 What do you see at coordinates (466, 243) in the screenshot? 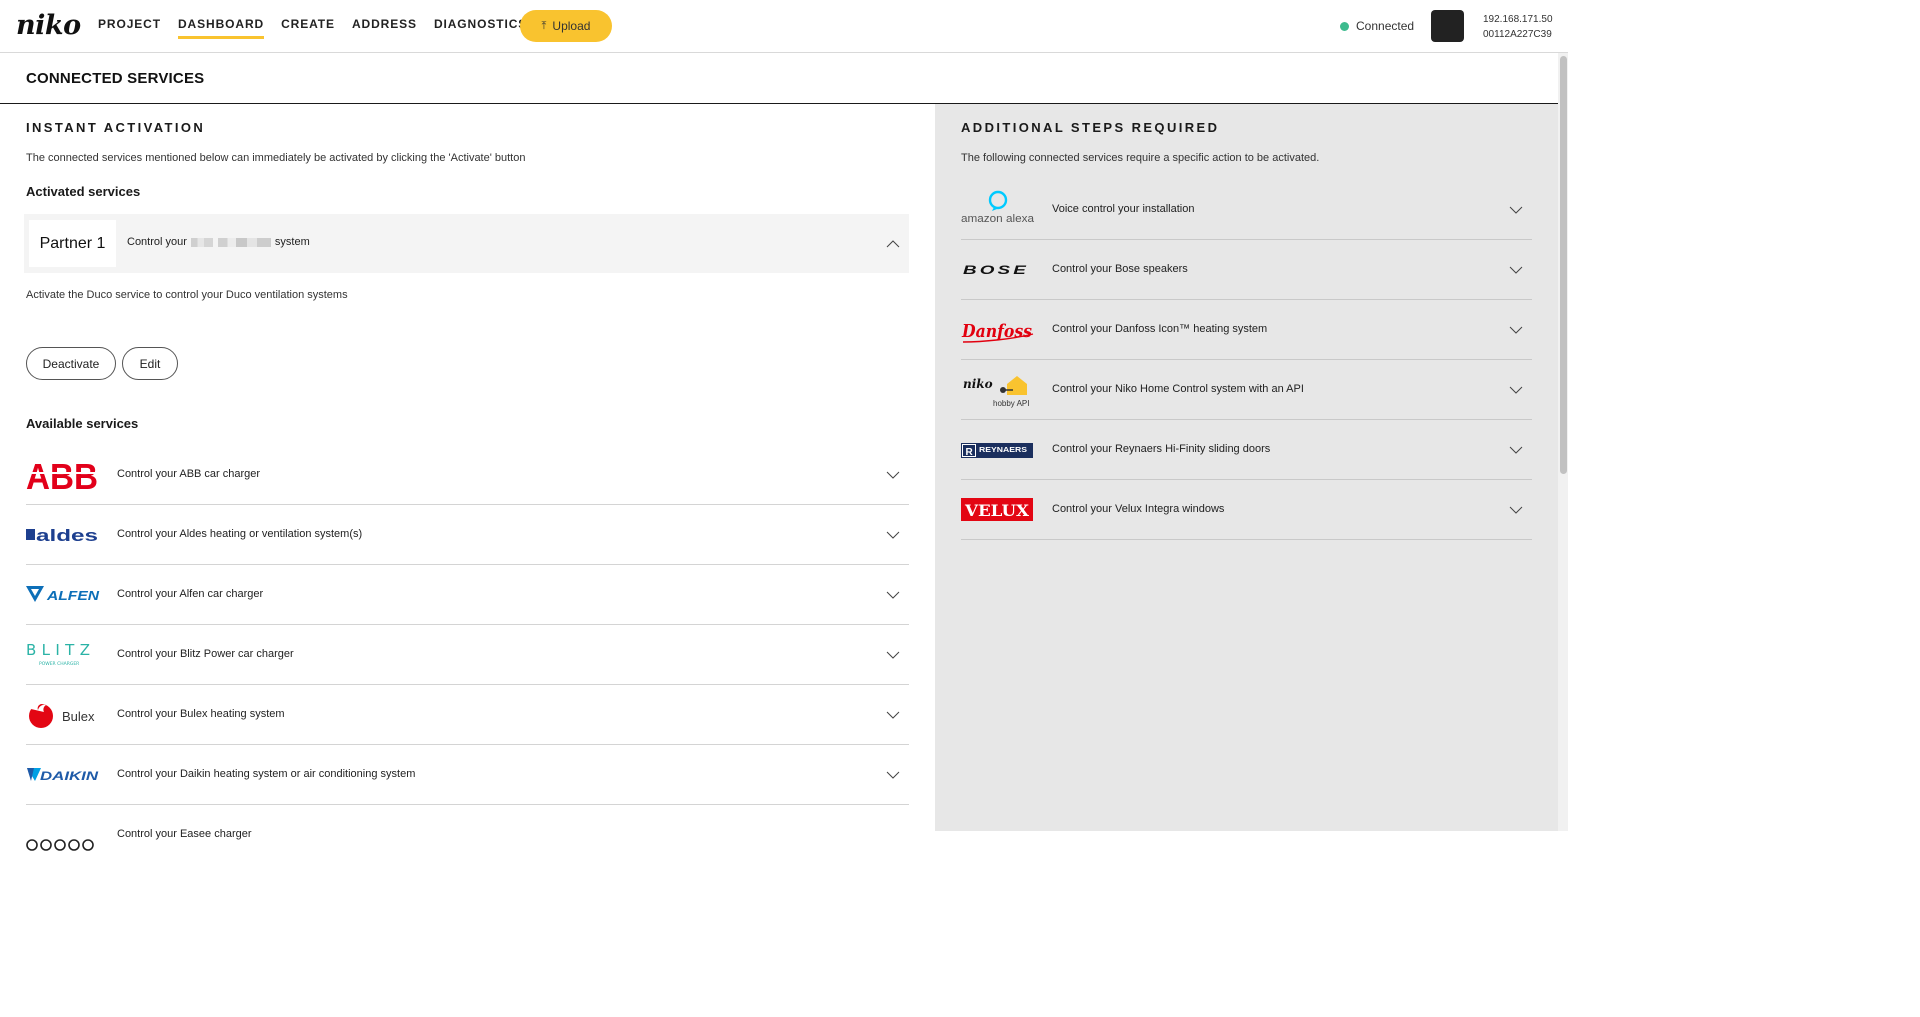
I see `activated-service-card: Partner 1 Control your system` at bounding box center [466, 243].